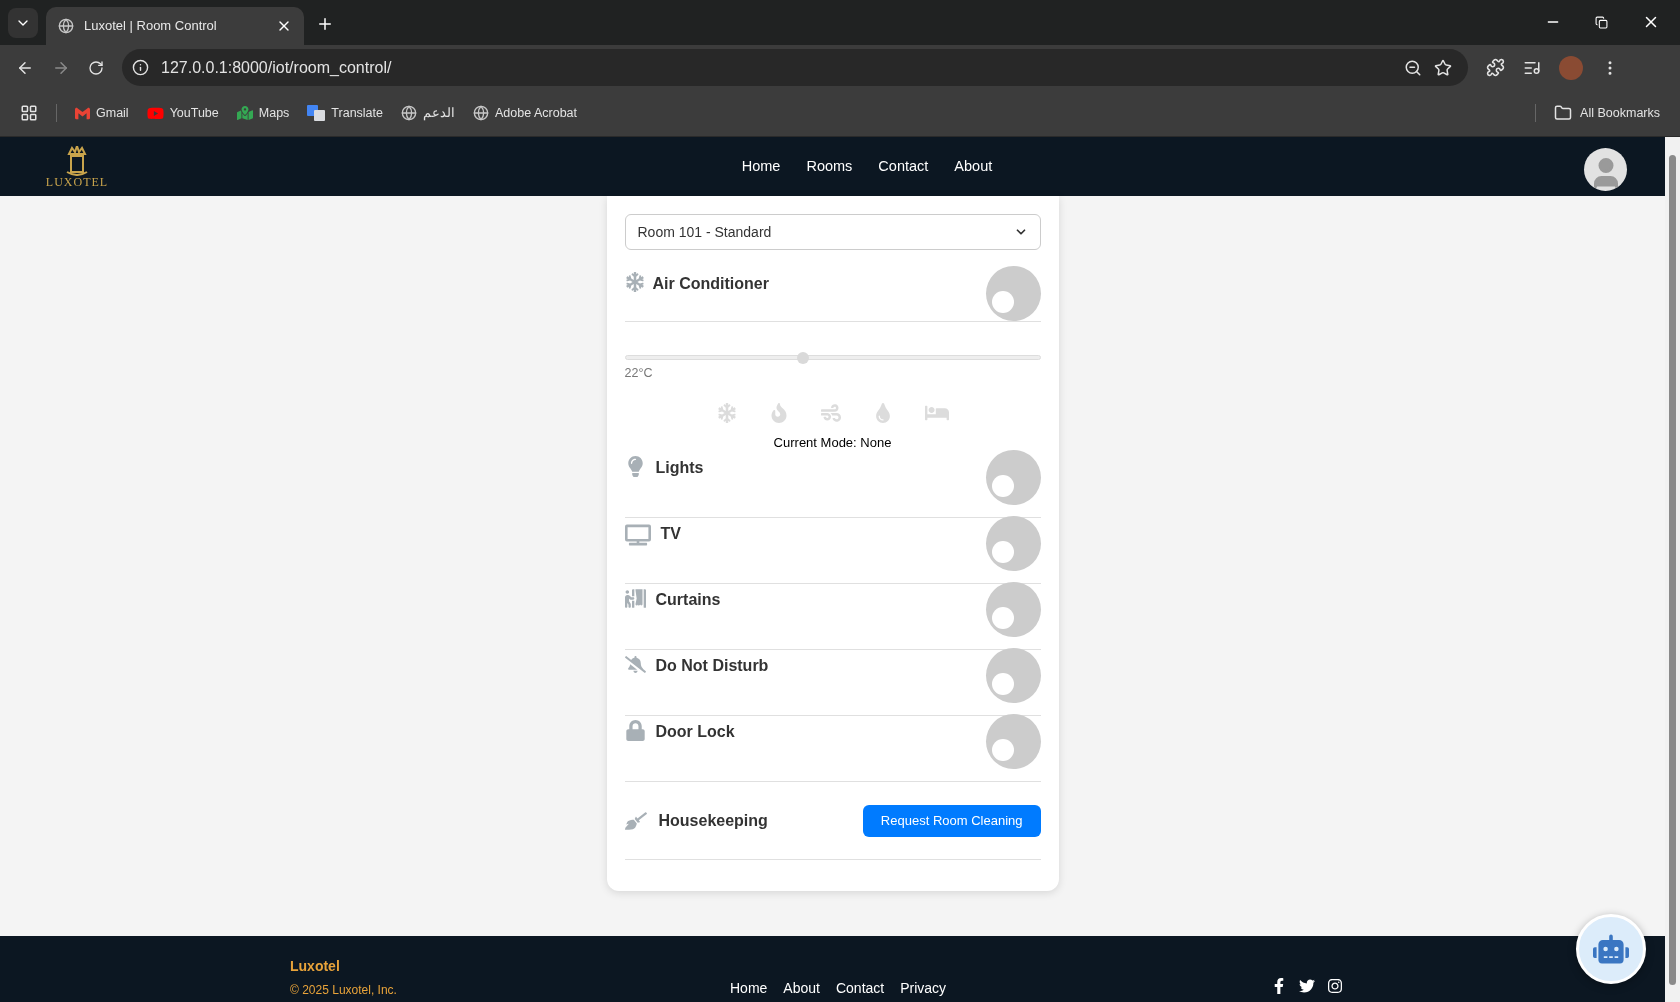 The width and height of the screenshot is (1680, 1002). Describe the element at coordinates (315, 966) in the screenshot. I see `footer-brand: Luxotel` at that location.